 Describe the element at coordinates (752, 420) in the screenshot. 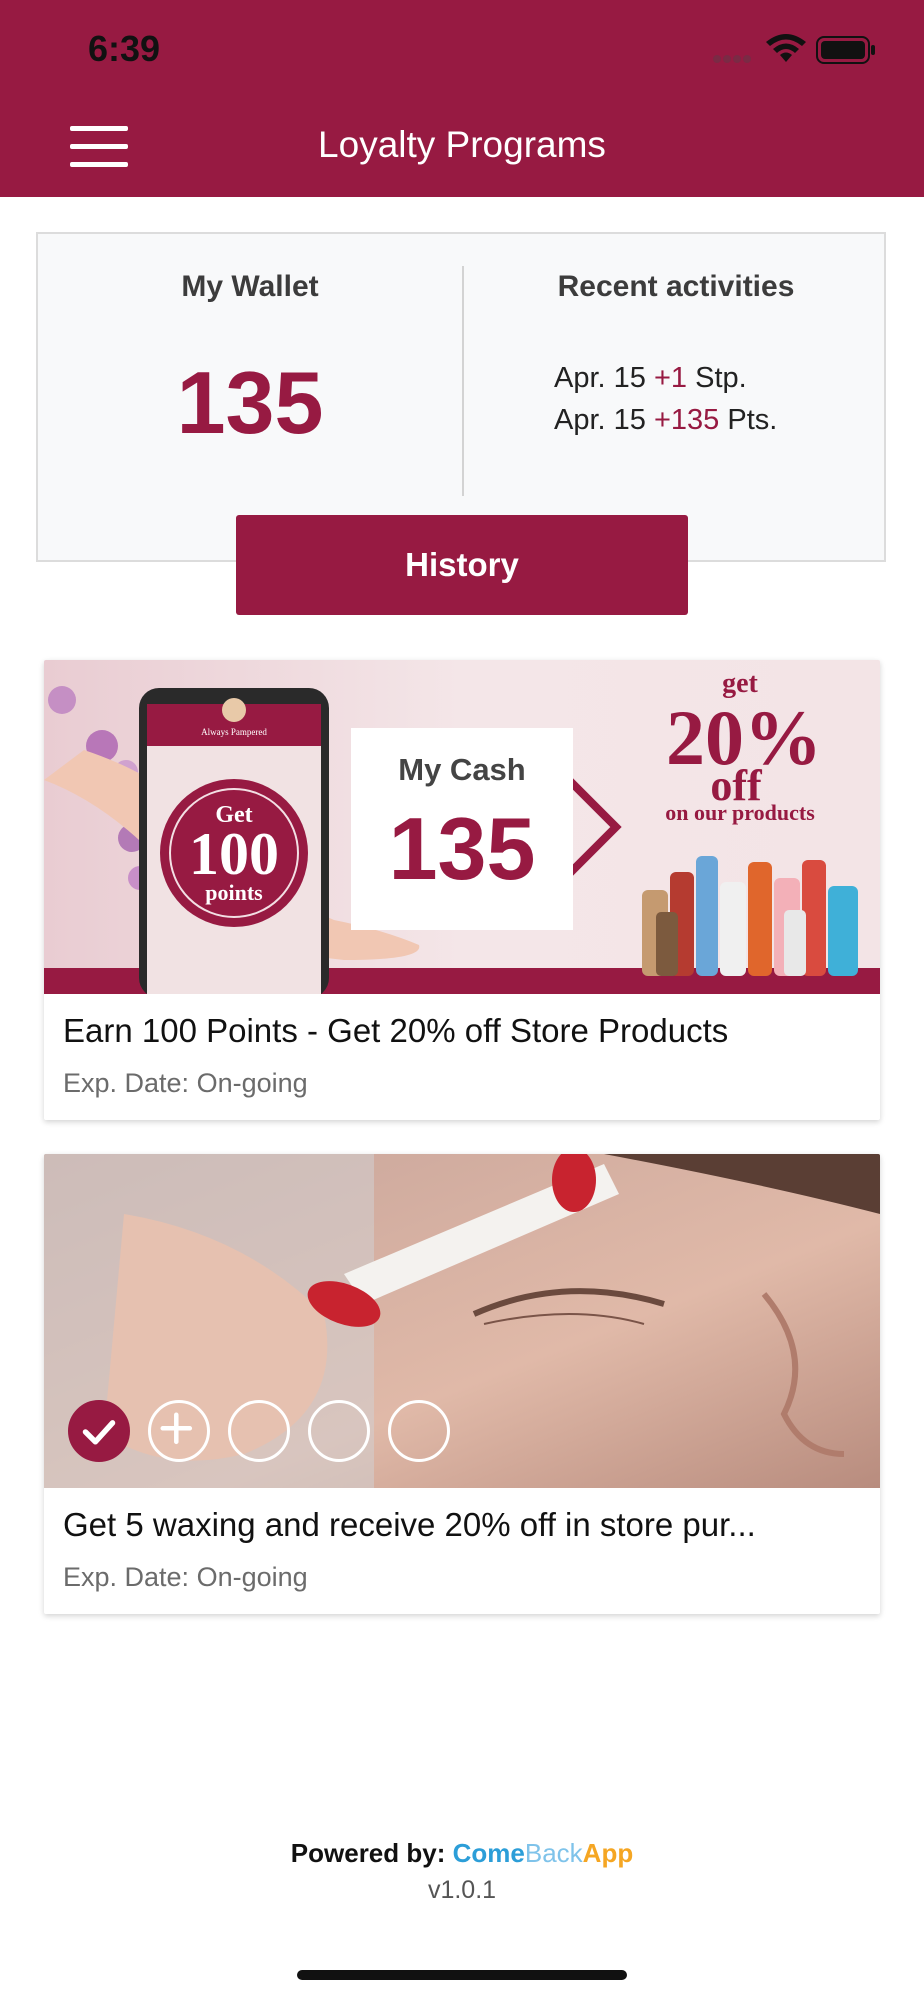

I see `activity-unit: Pts.` at that location.